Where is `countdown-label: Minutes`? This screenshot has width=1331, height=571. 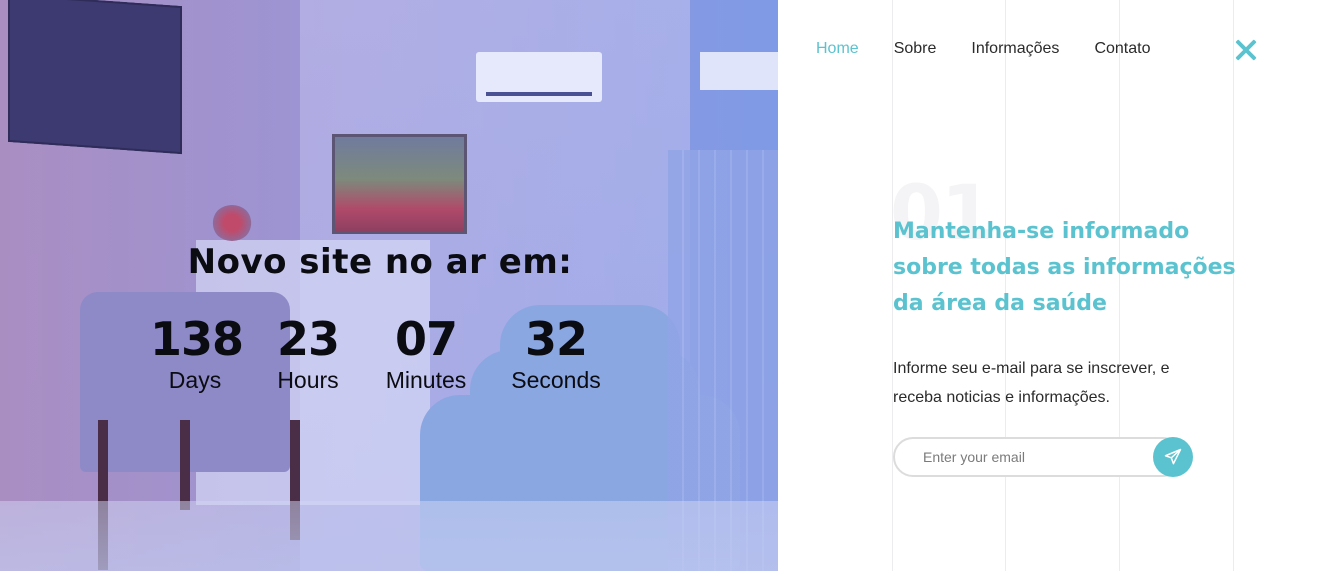 countdown-label: Minutes is located at coordinates (426, 380).